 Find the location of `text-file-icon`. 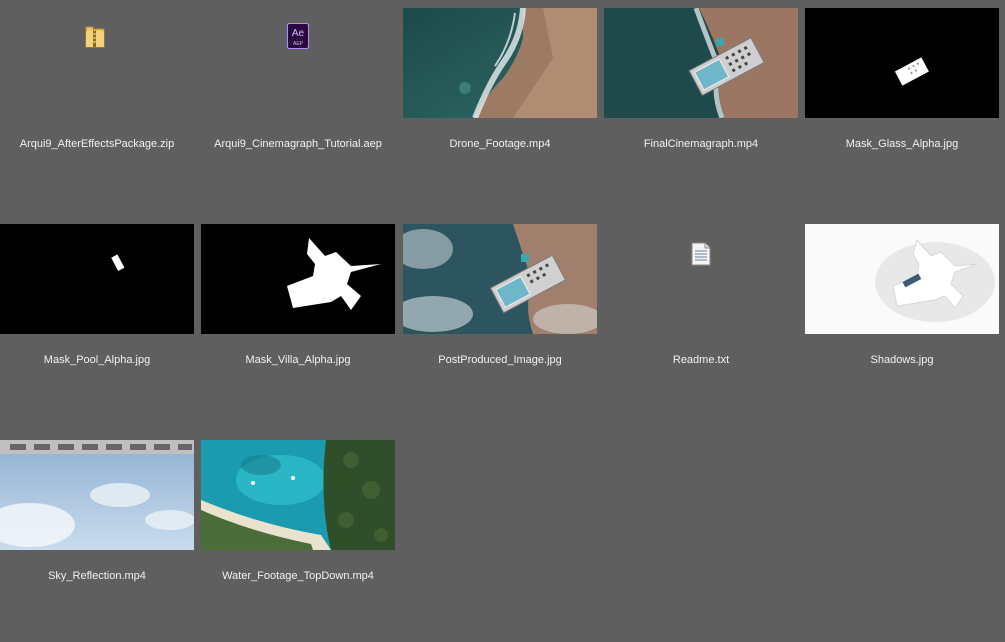

text-file-icon is located at coordinates (701, 254).